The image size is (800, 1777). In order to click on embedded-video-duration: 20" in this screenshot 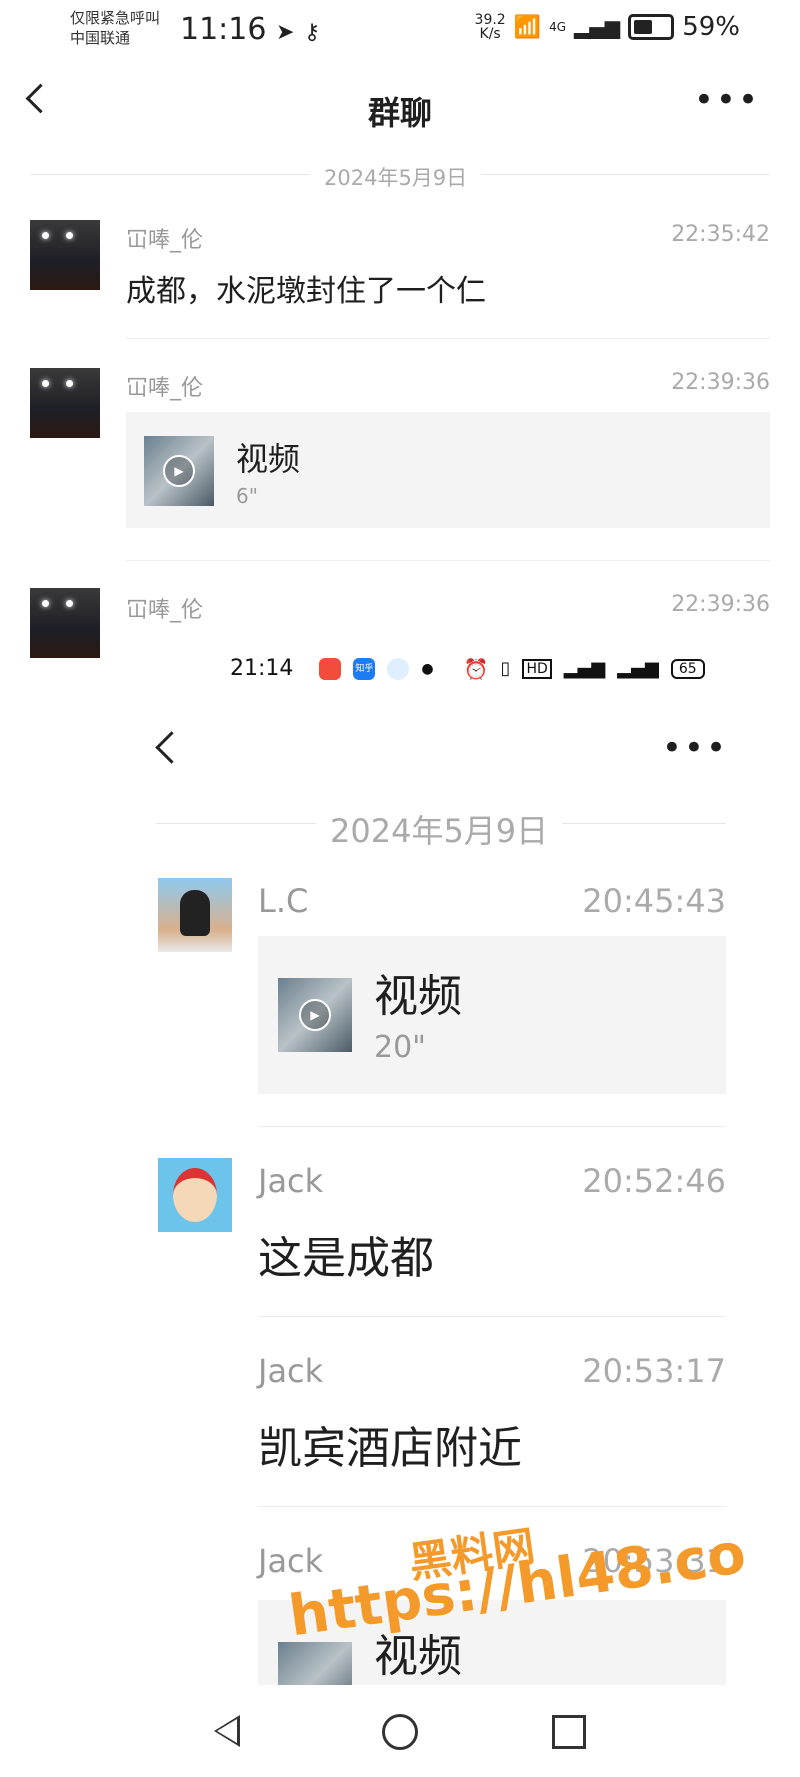, I will do `click(400, 1047)`.